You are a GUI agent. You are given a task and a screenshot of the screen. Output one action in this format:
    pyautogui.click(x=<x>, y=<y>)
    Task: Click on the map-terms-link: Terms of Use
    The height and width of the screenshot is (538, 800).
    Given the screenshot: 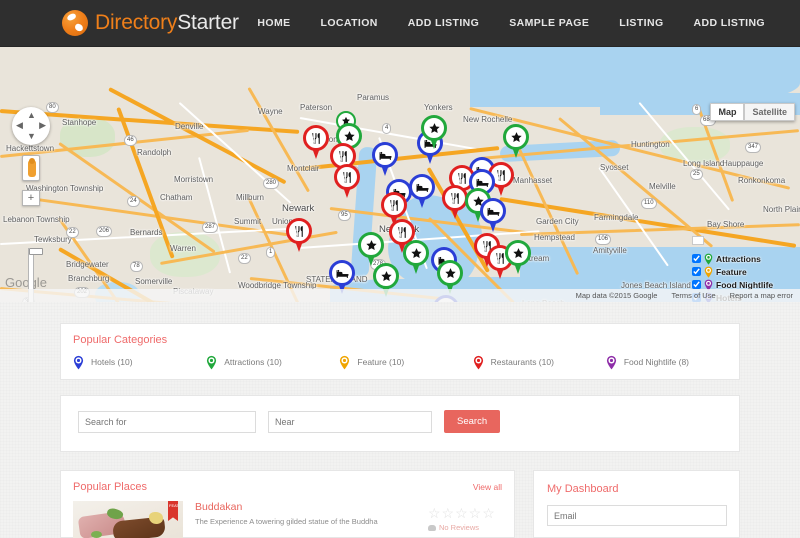 What is the action you would take?
    pyautogui.click(x=693, y=295)
    